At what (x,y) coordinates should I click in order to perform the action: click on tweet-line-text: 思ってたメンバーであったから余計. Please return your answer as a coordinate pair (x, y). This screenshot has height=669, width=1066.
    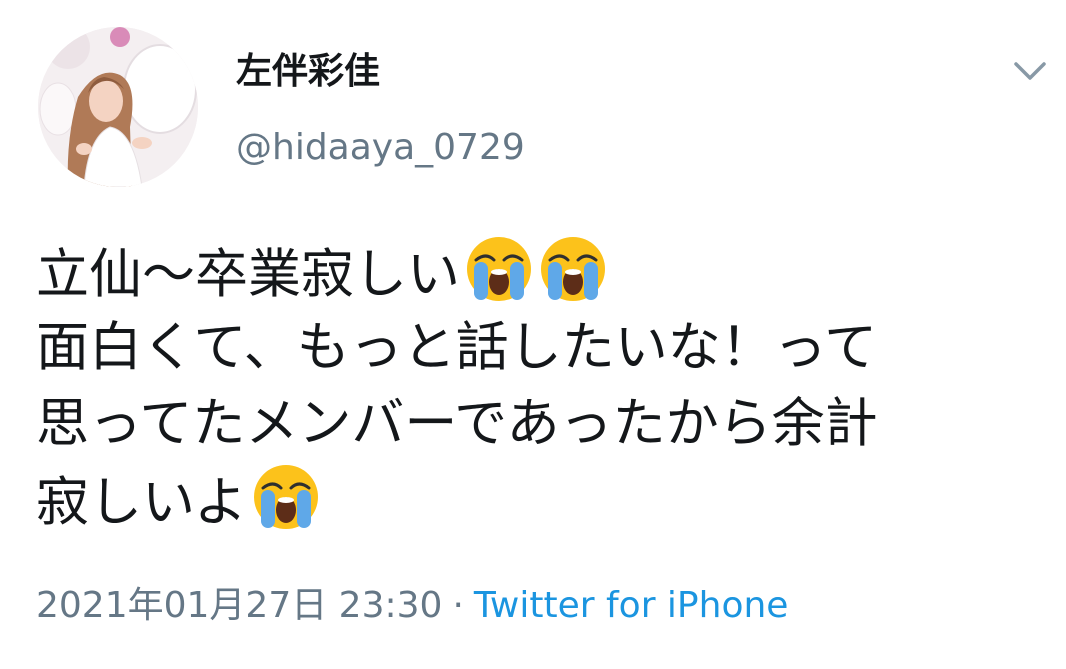
    Looking at the image, I should click on (457, 423).